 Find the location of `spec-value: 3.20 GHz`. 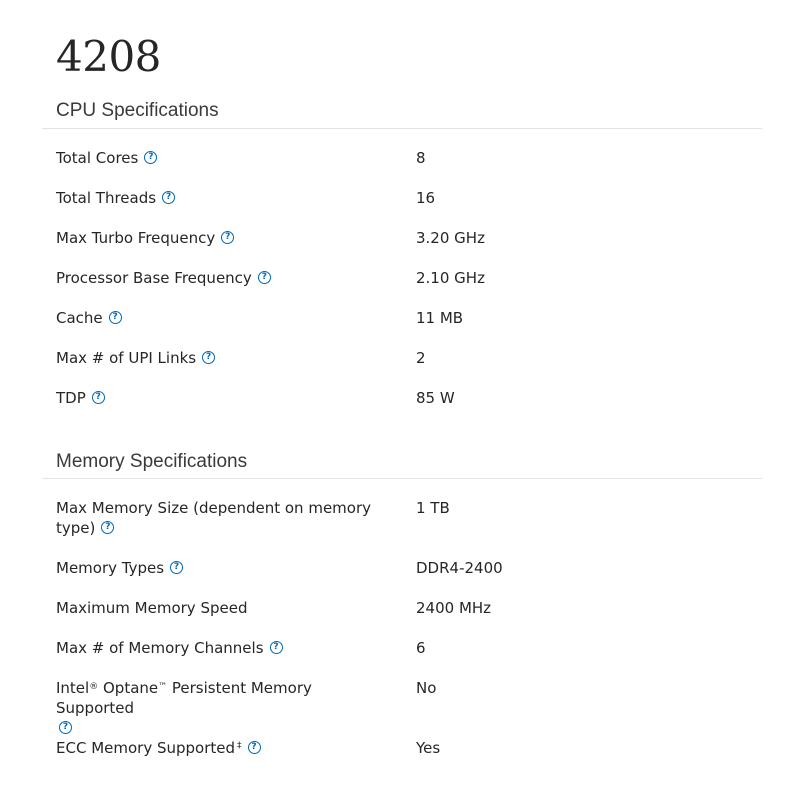

spec-value: 3.20 GHz is located at coordinates (450, 238).